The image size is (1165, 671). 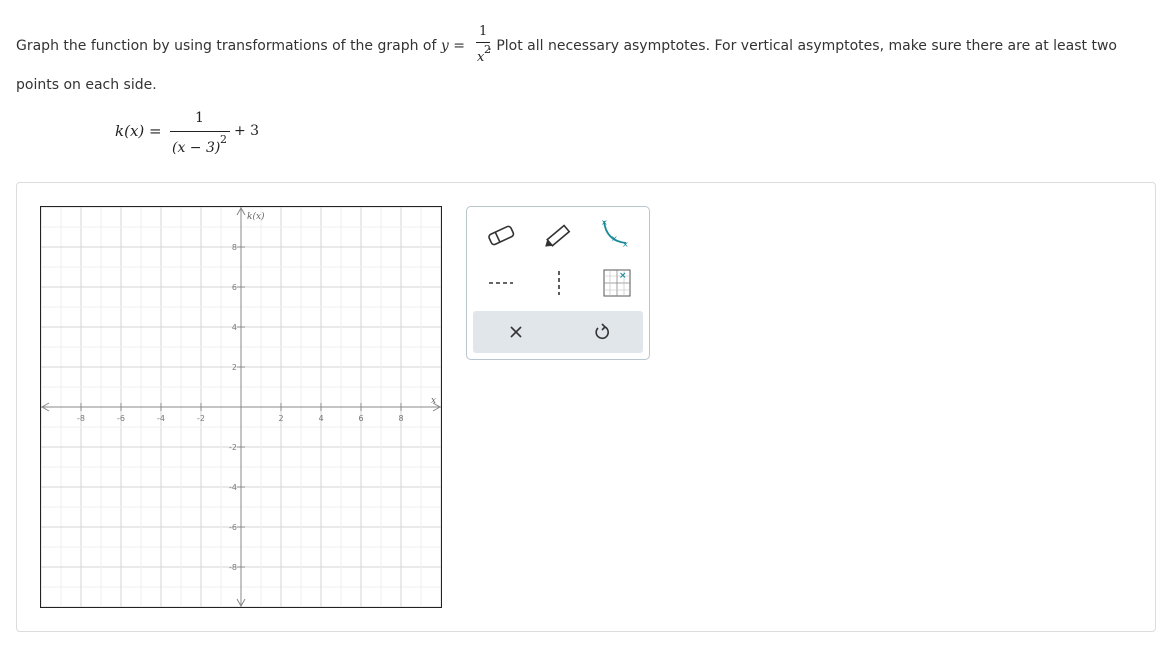 I want to click on function-fraction-bar, so click(x=200, y=131).